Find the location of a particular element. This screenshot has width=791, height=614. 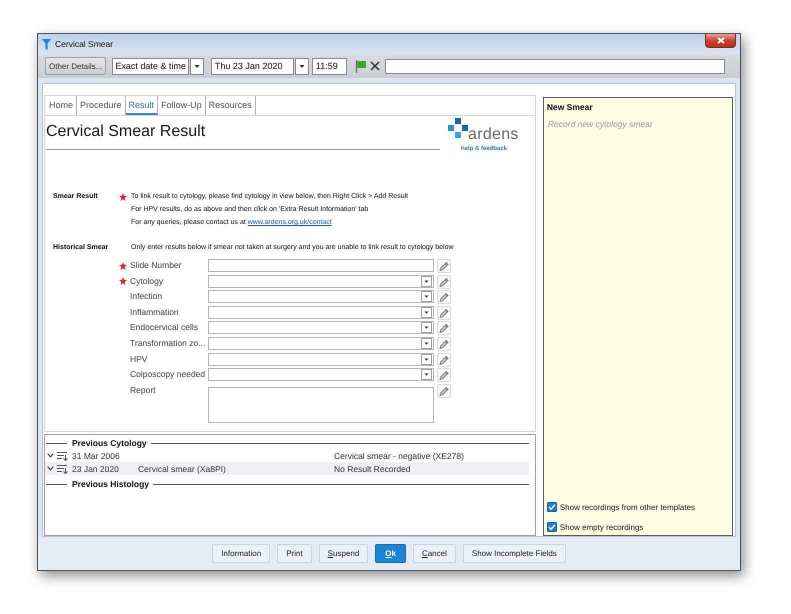

time-field: 11:59 is located at coordinates (329, 66).